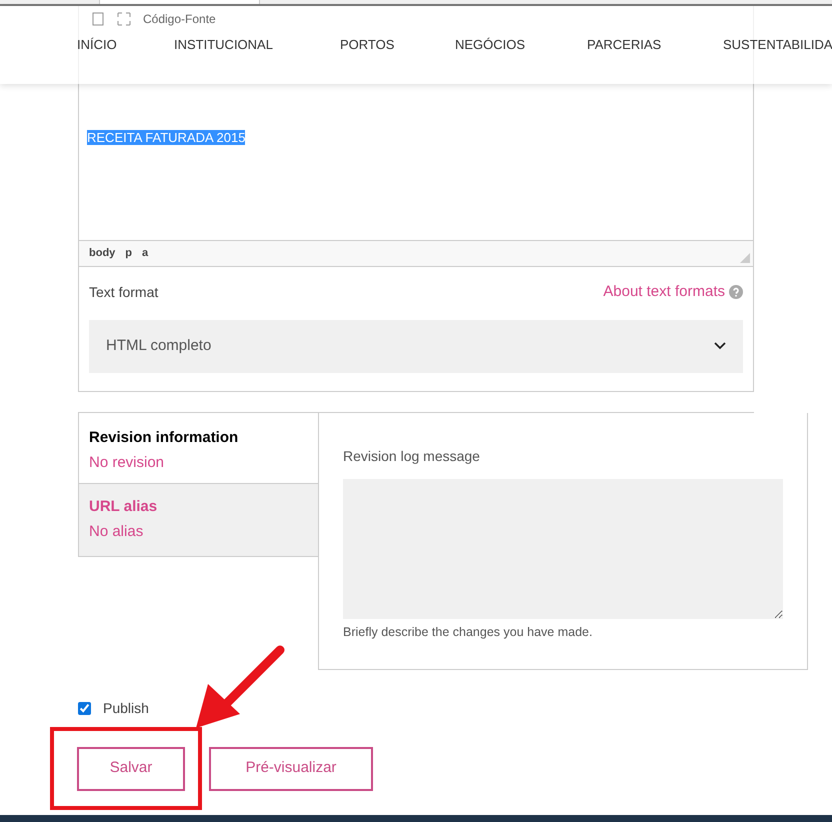  I want to click on element-path-link: a, so click(145, 253).